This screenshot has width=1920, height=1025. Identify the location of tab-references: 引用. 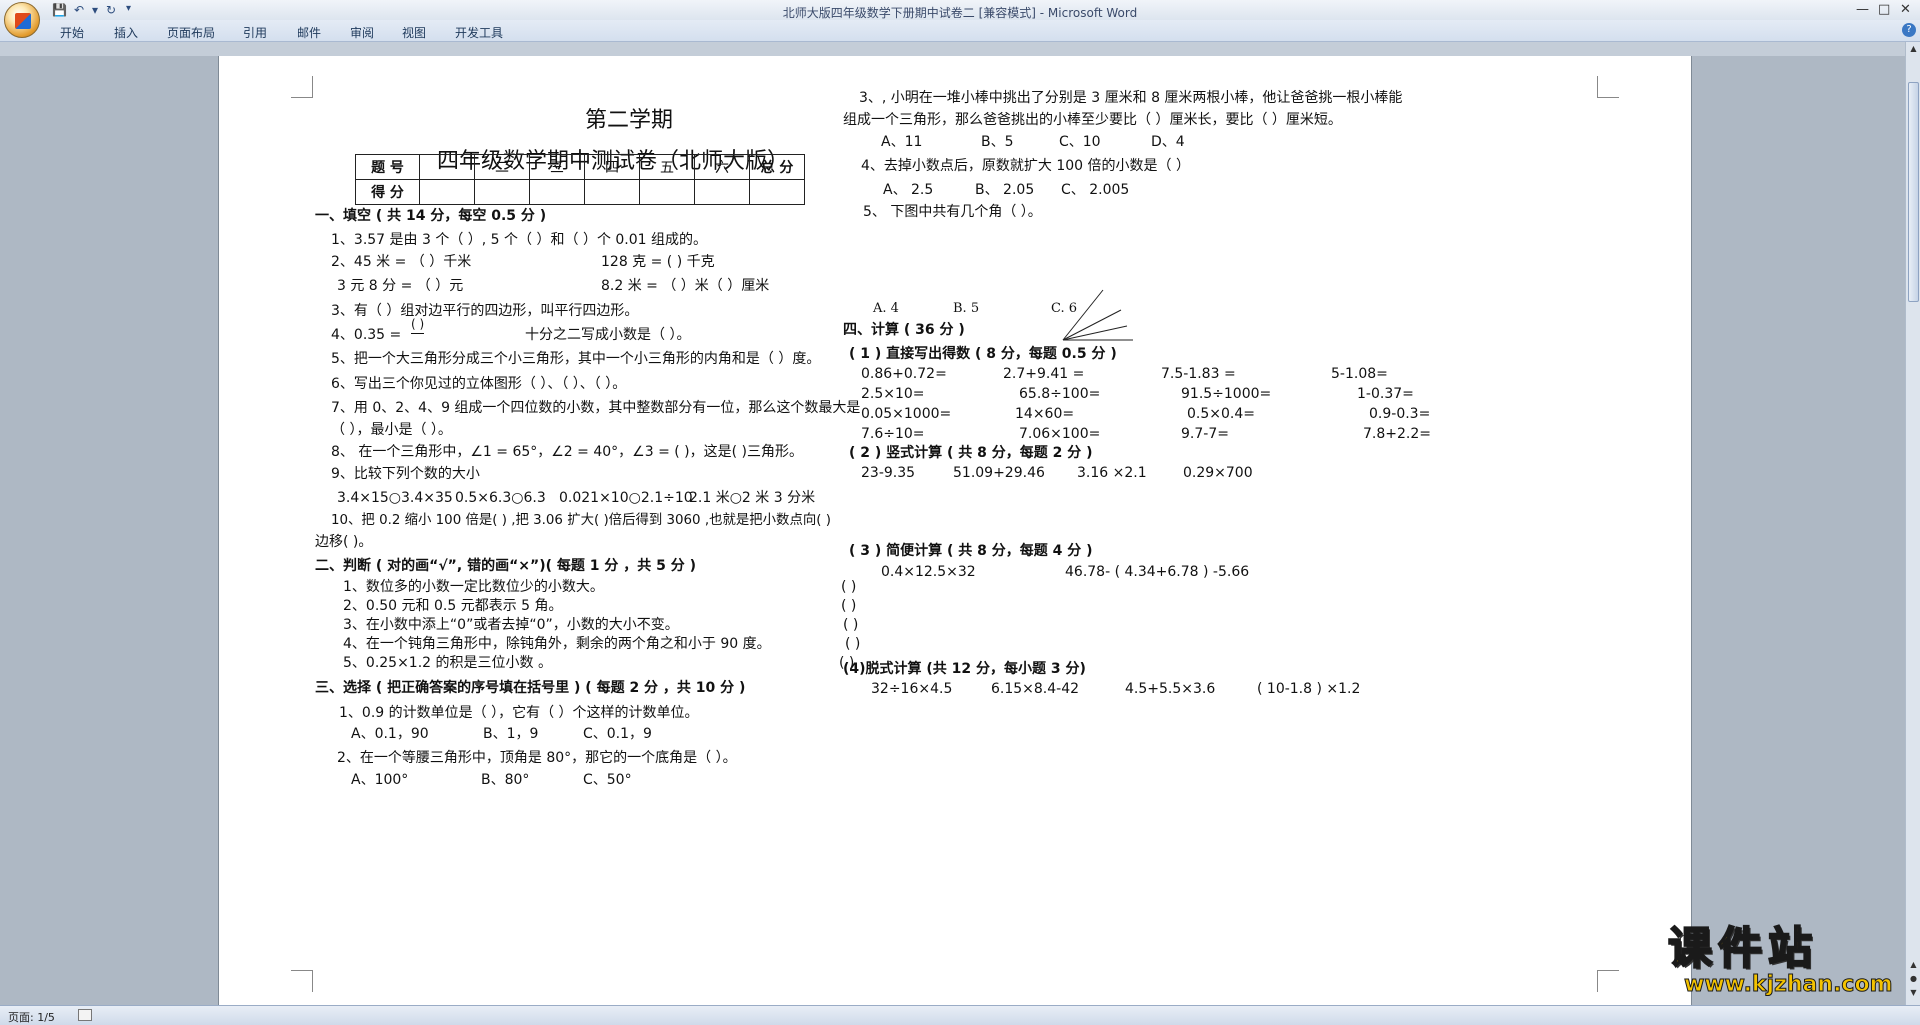
(255, 32).